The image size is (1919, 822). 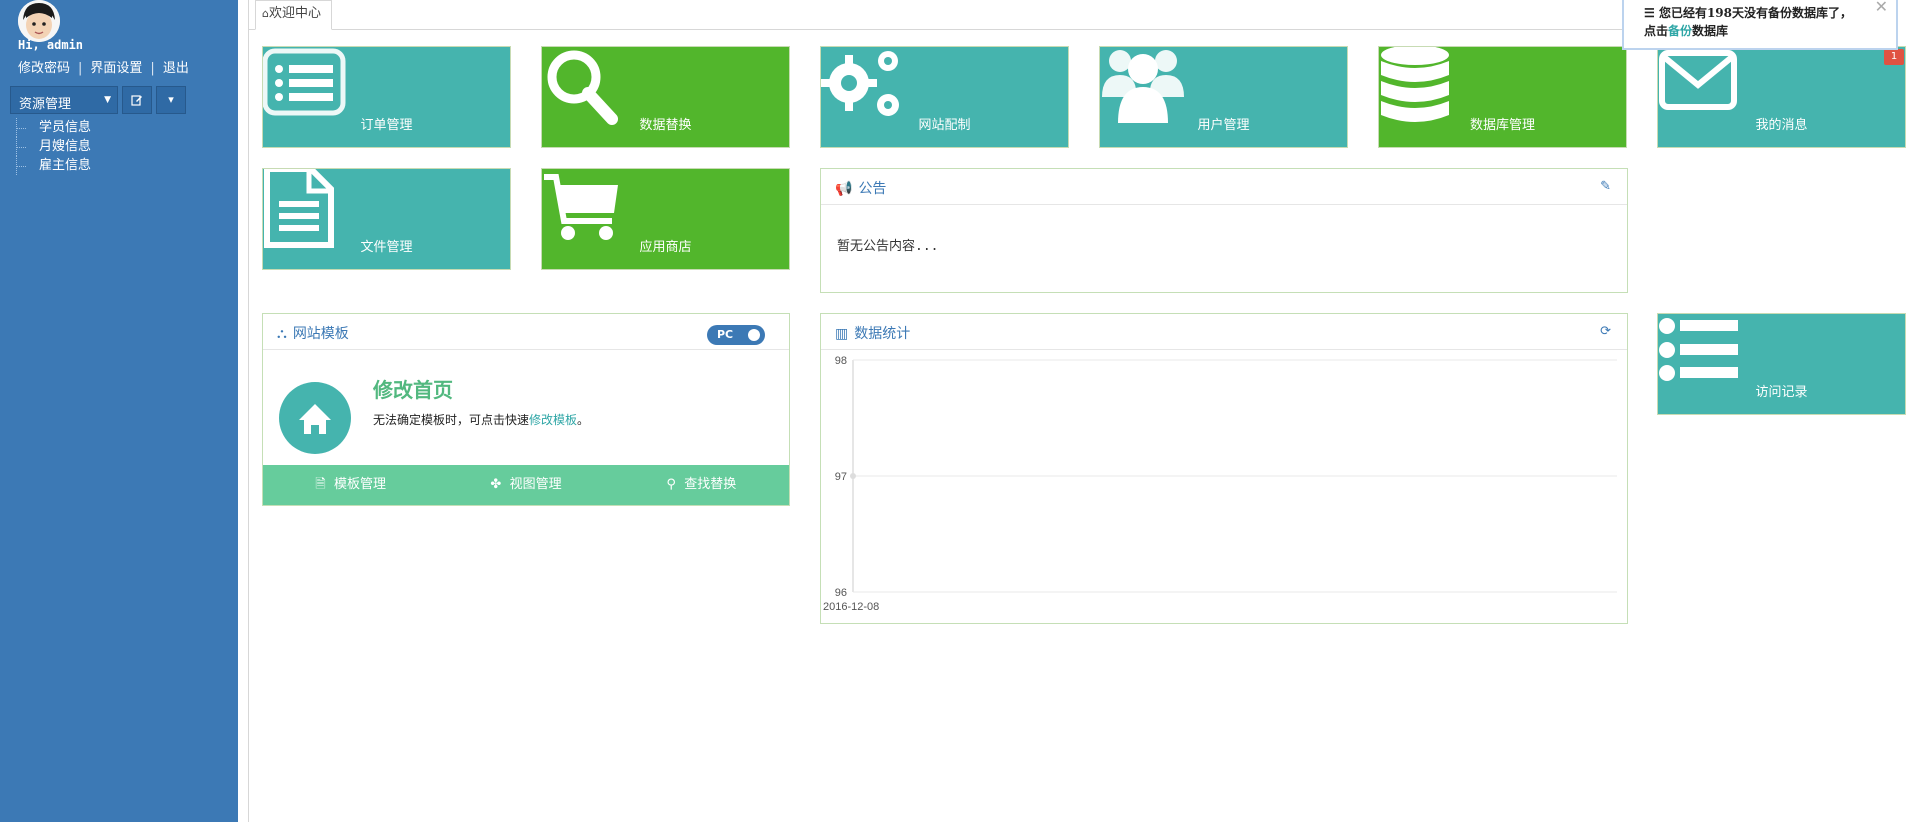 I want to click on tree-item-employers: 雇主信息, so click(x=52, y=165).